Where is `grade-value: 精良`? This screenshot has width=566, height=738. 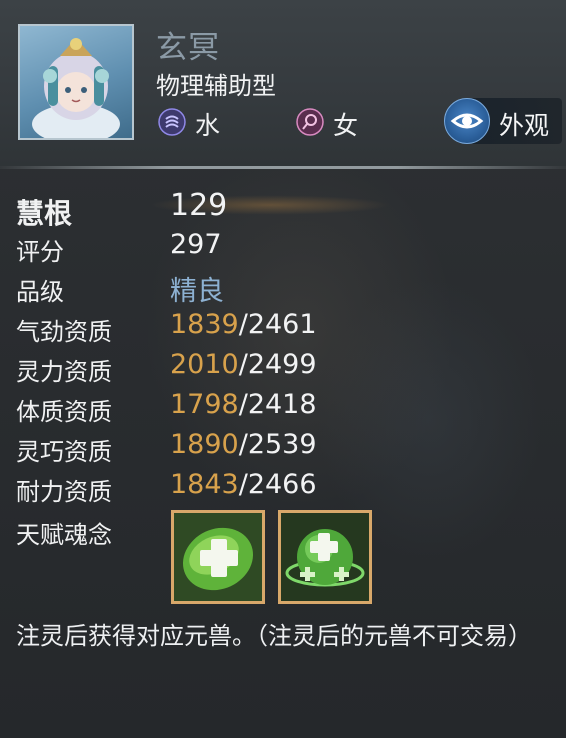 grade-value: 精良 is located at coordinates (197, 291).